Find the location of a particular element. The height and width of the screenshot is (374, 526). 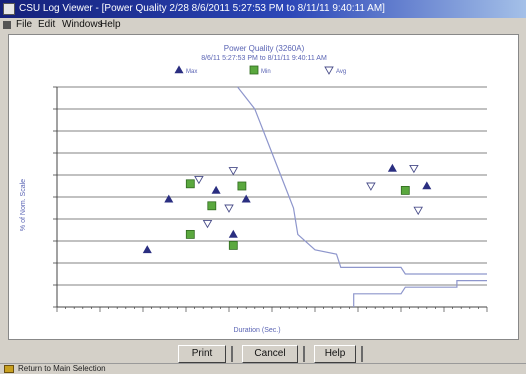

status-icon is located at coordinates (9, 369).